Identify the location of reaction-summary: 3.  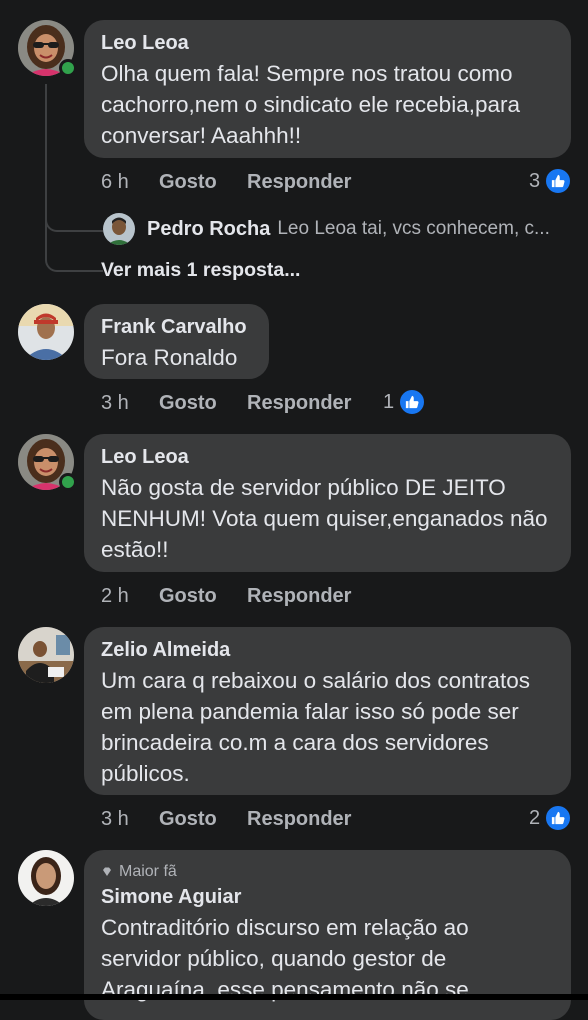
(551, 181).